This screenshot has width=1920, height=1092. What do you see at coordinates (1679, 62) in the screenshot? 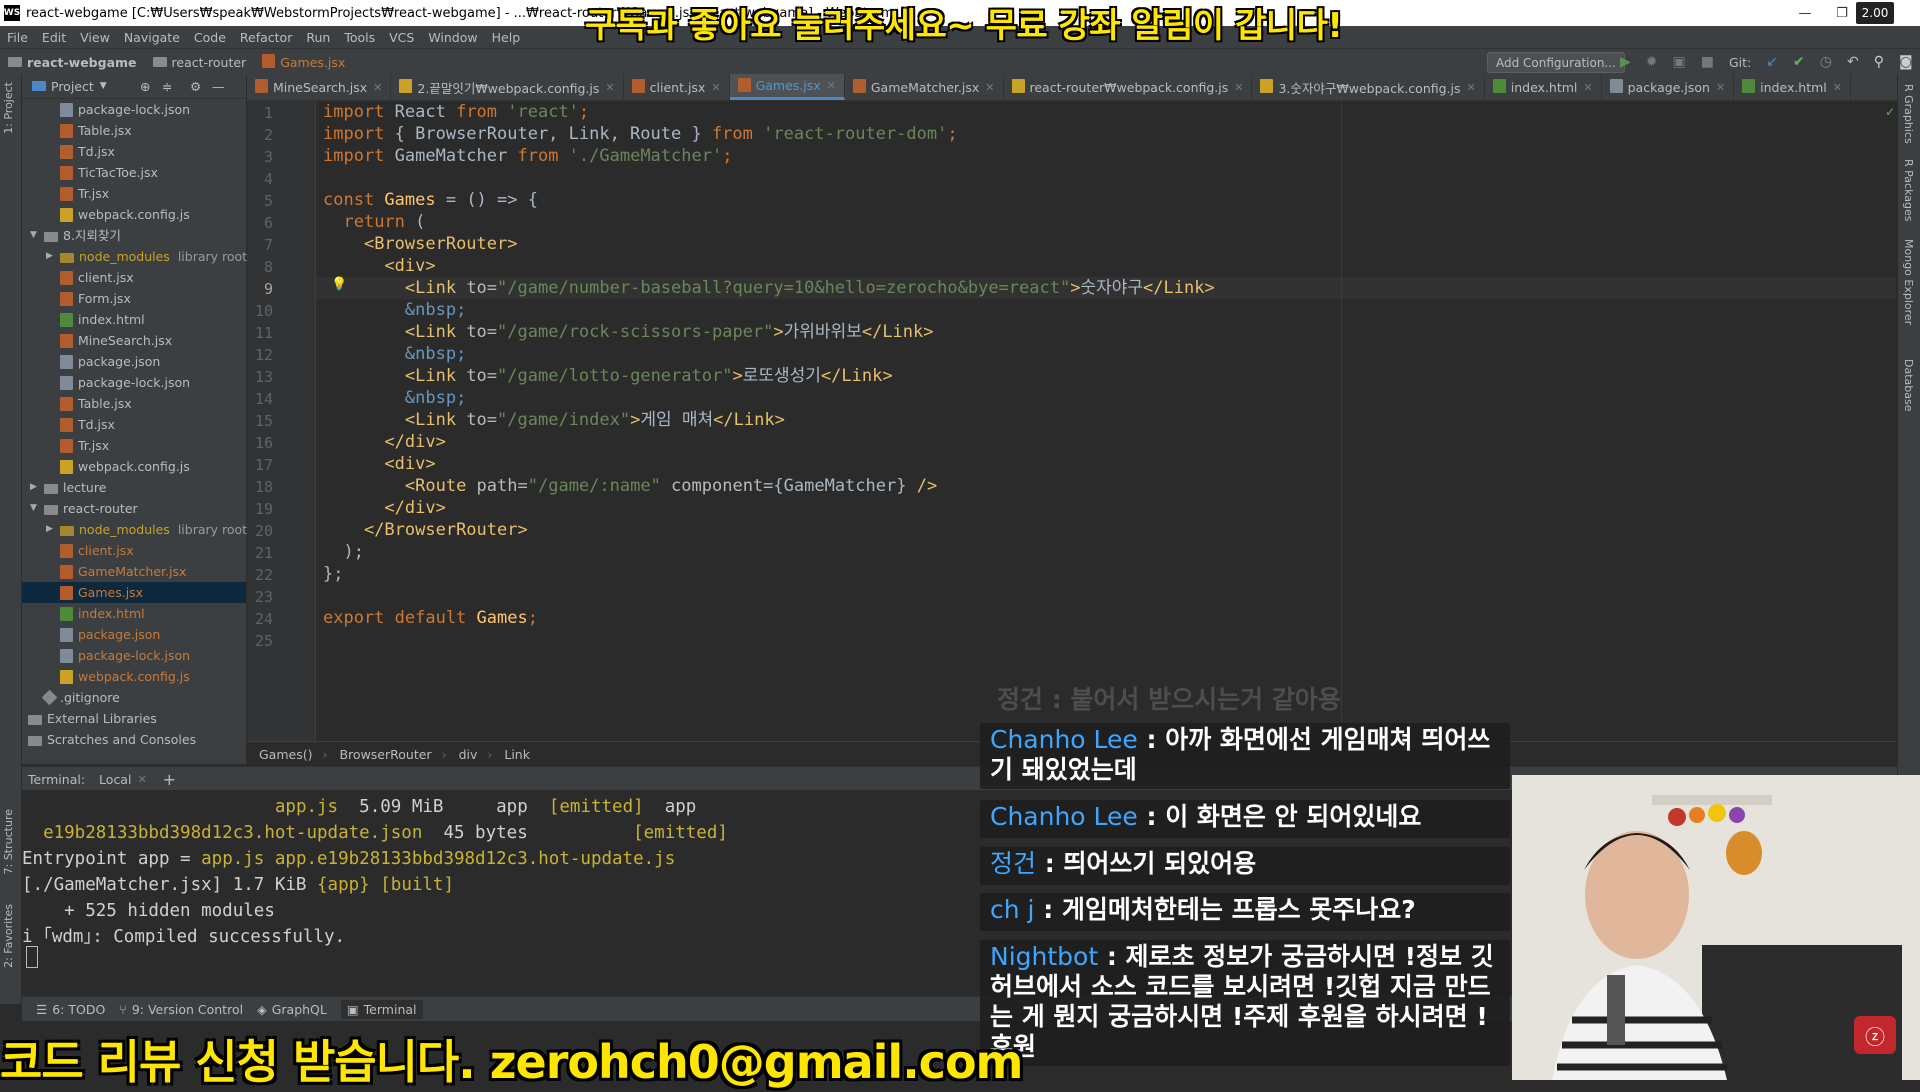
I see `coverage-icon: ▣` at bounding box center [1679, 62].